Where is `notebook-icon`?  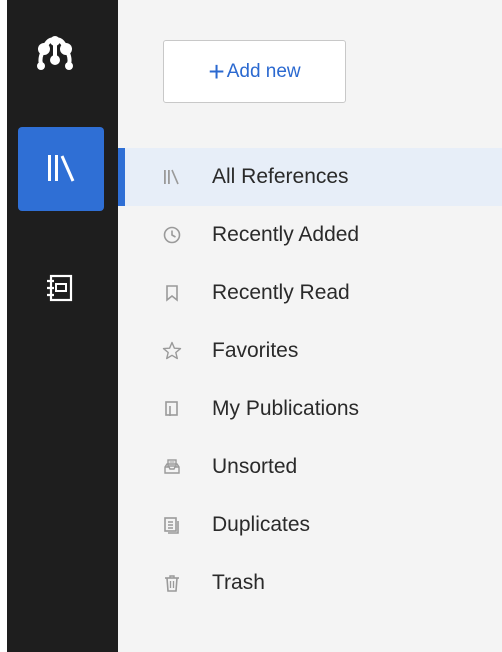 notebook-icon is located at coordinates (60, 288).